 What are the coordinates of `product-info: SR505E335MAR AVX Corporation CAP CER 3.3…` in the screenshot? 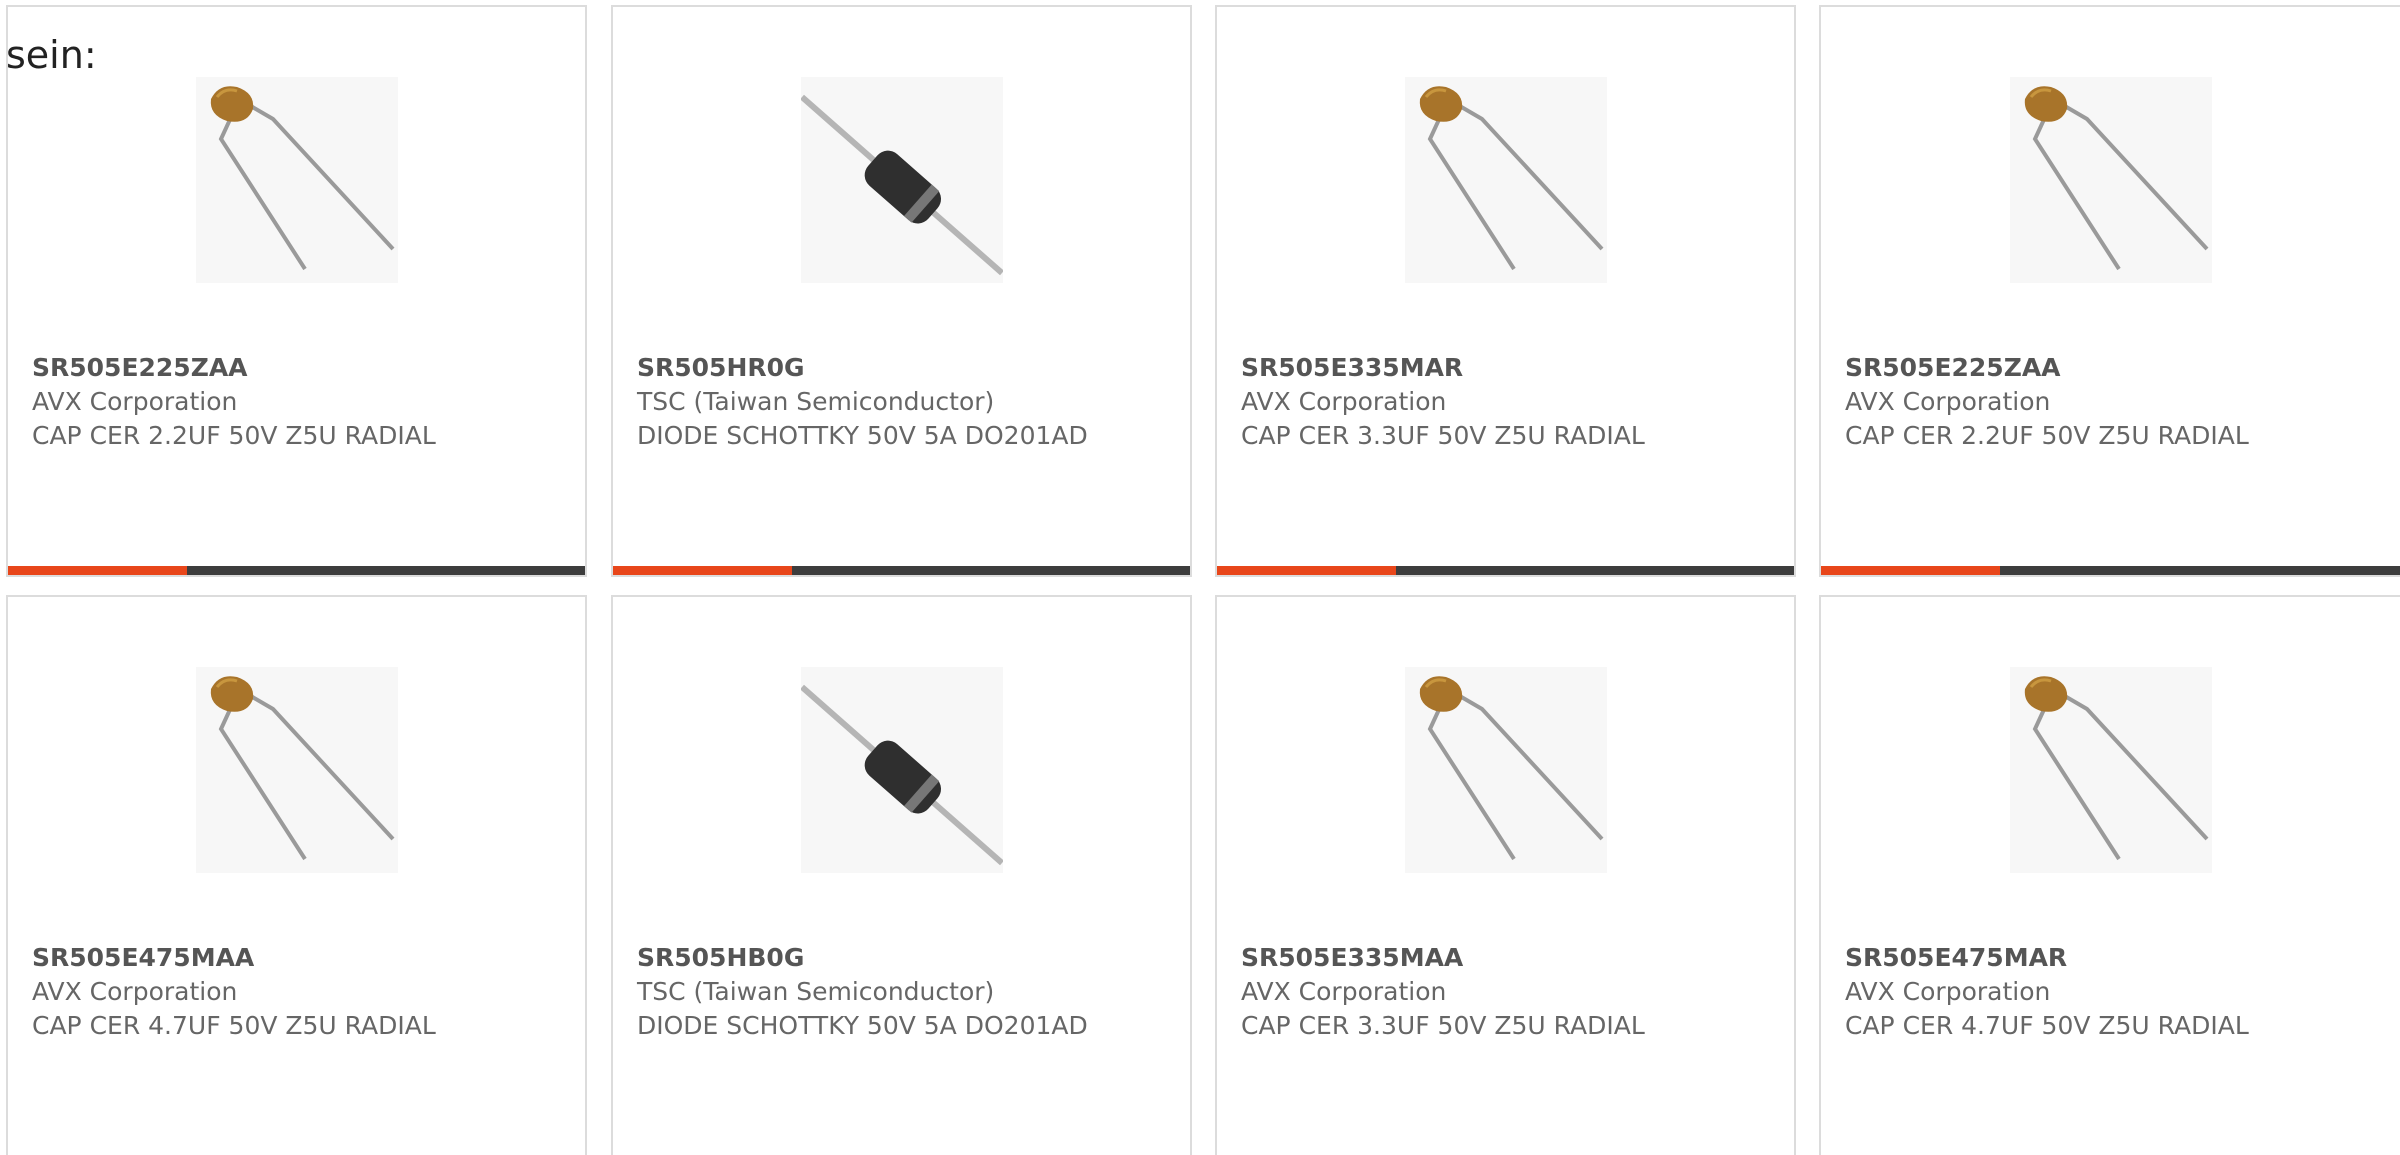 It's located at (1507, 402).